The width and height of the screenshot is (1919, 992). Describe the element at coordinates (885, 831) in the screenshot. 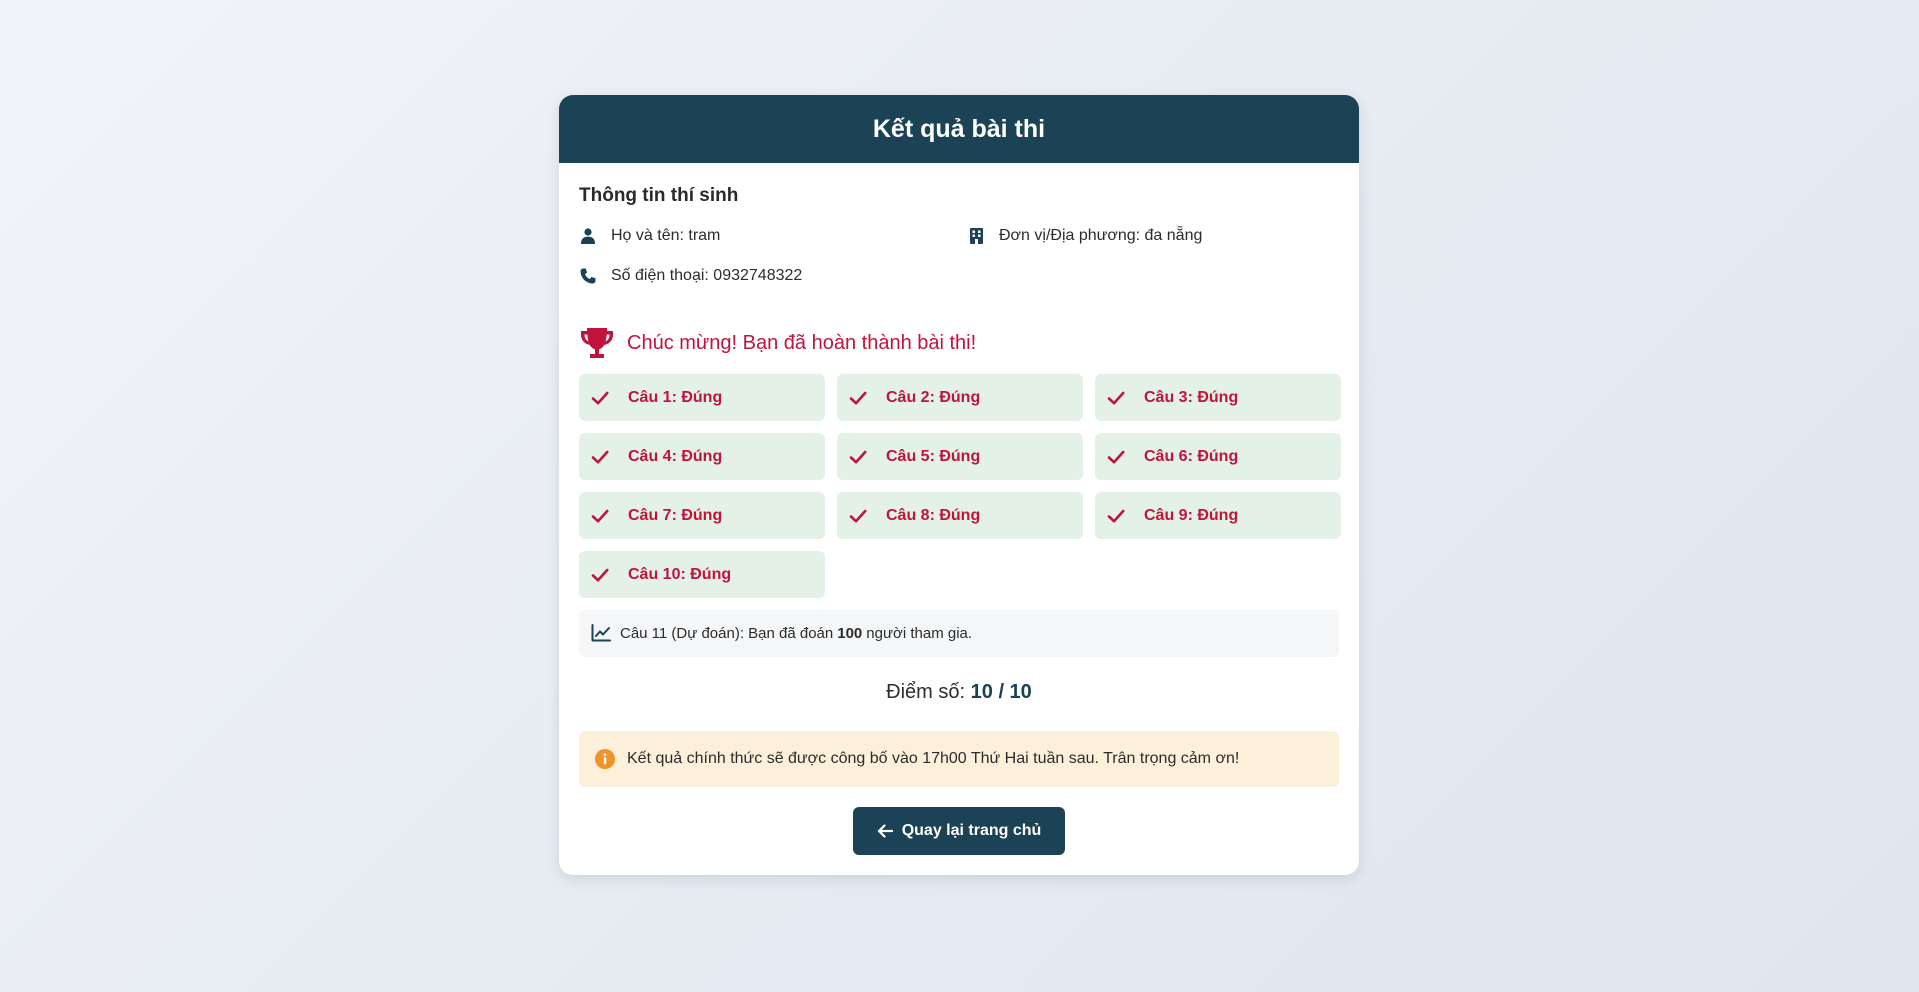

I see `arrow-left-icon` at that location.